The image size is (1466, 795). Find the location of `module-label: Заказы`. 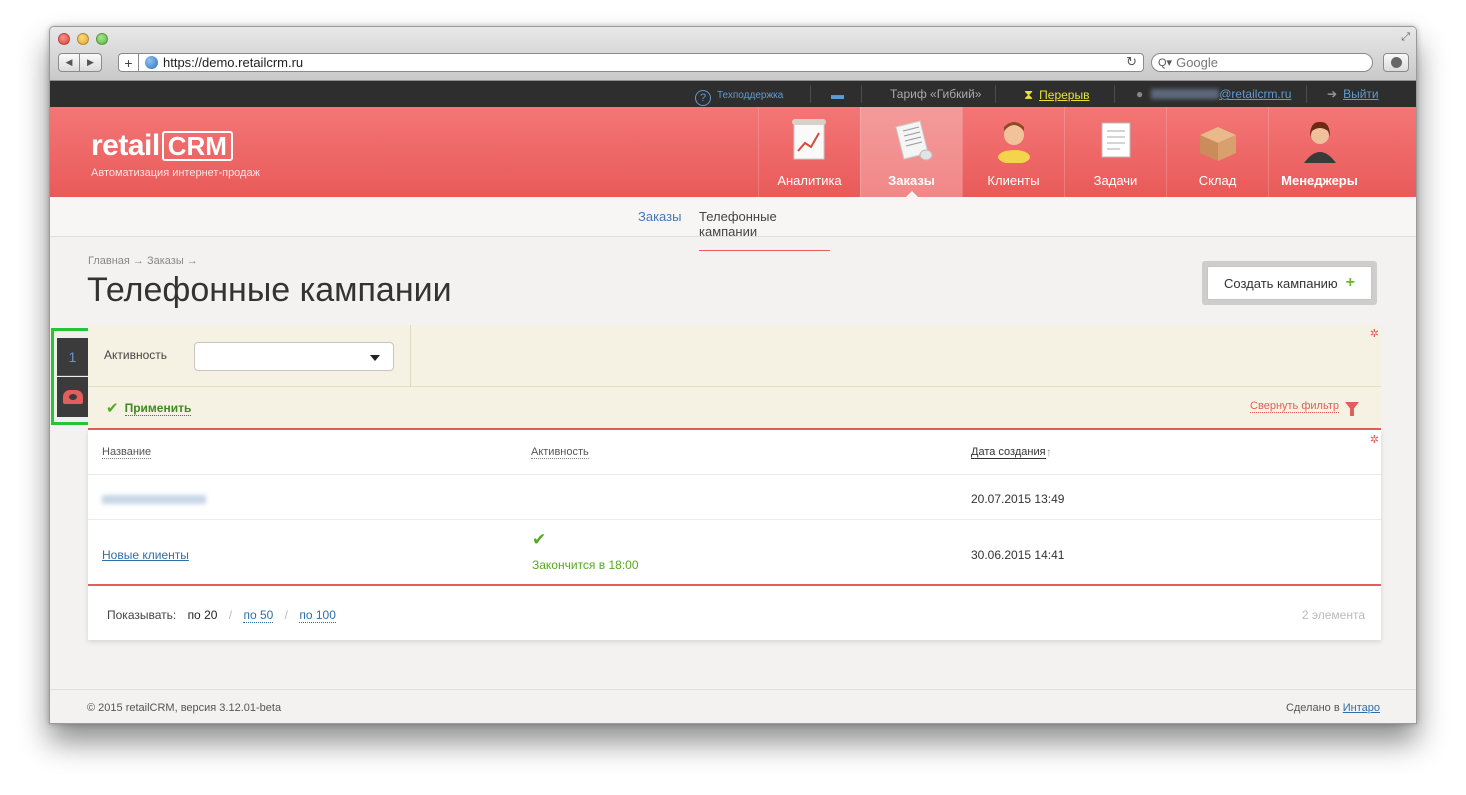

module-label: Заказы is located at coordinates (911, 180).